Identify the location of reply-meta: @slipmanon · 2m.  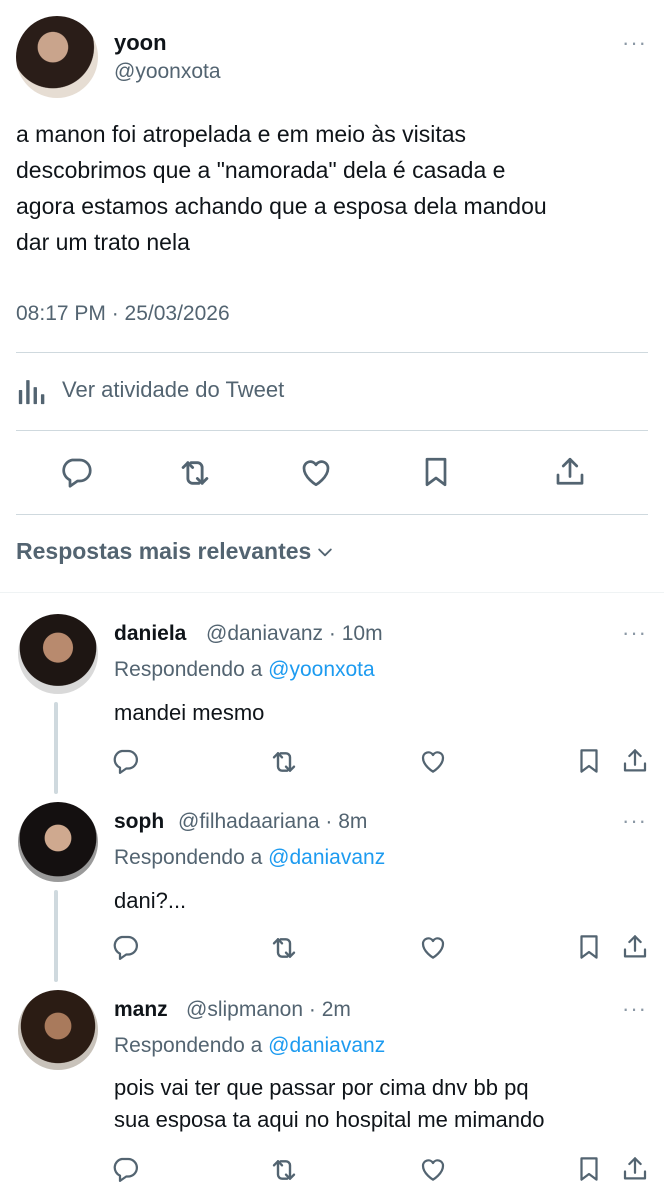
(268, 1010).